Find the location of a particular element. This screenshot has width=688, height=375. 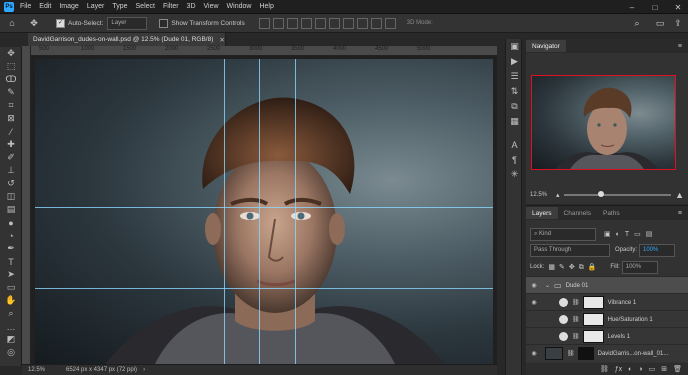

auto-select-dropdown: Layer is located at coordinates (127, 23).